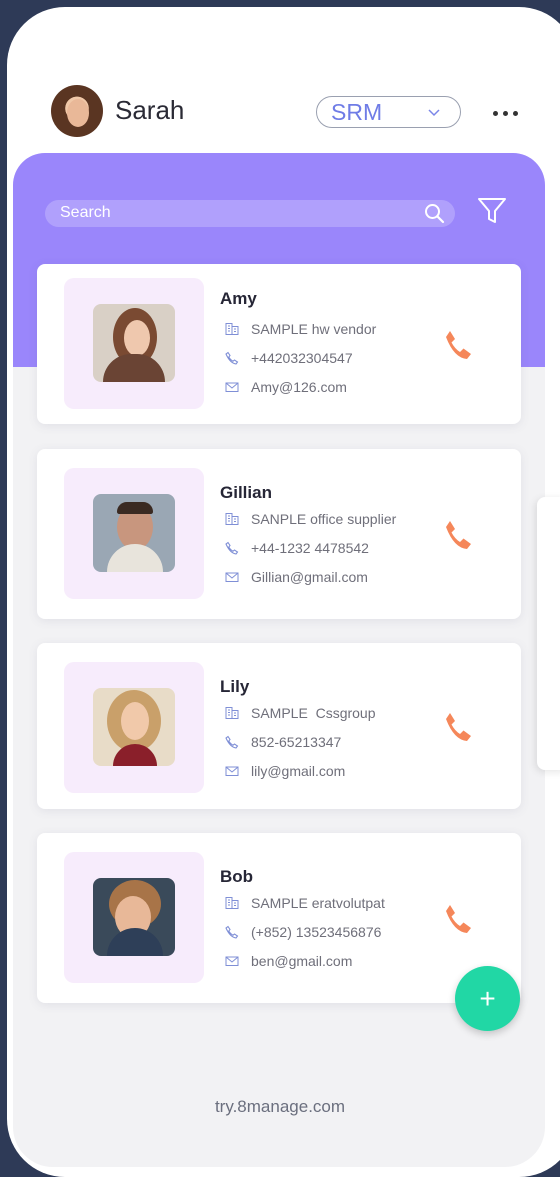 Image resolution: width=560 pixels, height=1177 pixels. I want to click on contact-company: SAMPLE Cssgroup, so click(300, 713).